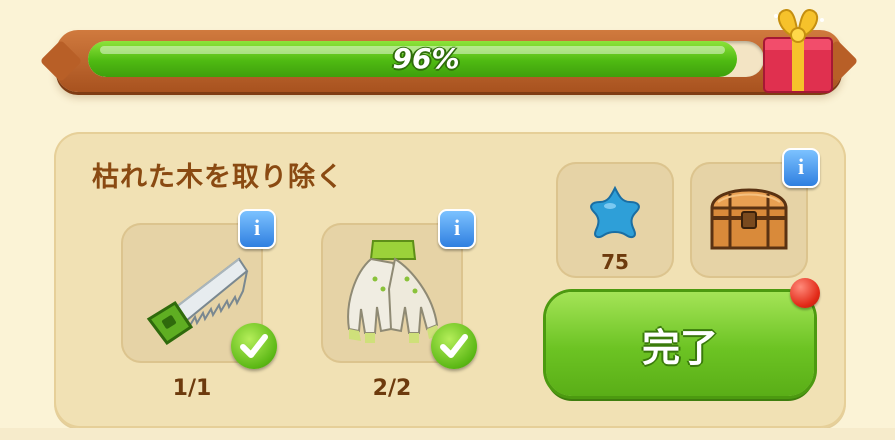 The height and width of the screenshot is (440, 895). Describe the element at coordinates (192, 388) in the screenshot. I see `saw-count: 1/1` at that location.